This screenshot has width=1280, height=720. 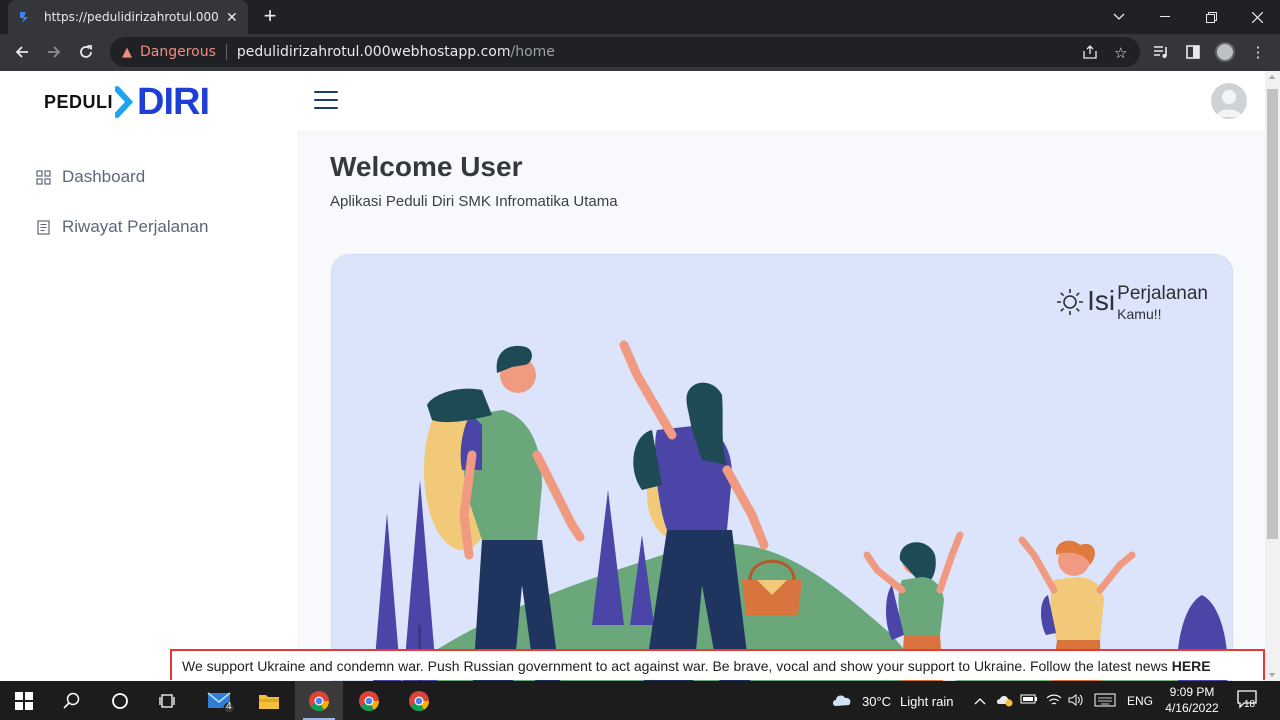 What do you see at coordinates (1105, 701) in the screenshot?
I see `keyboard-icon` at bounding box center [1105, 701].